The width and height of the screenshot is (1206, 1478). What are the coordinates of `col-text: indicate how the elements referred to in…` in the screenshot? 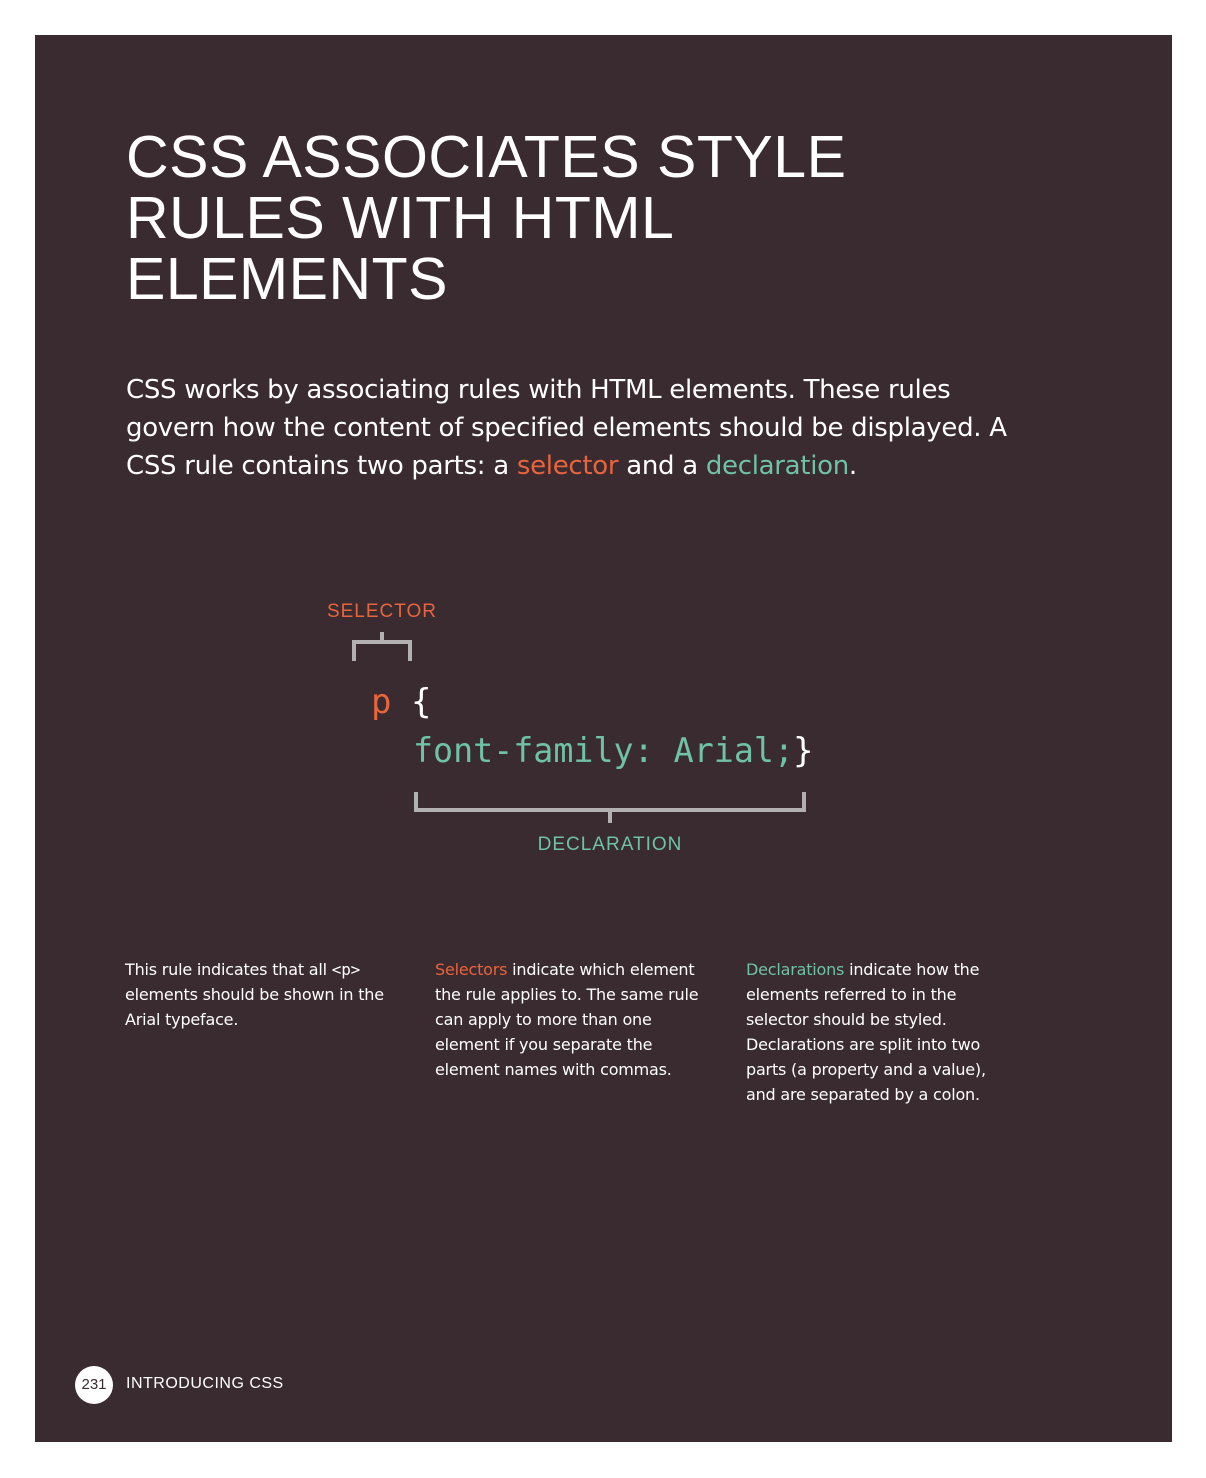 It's located at (866, 1032).